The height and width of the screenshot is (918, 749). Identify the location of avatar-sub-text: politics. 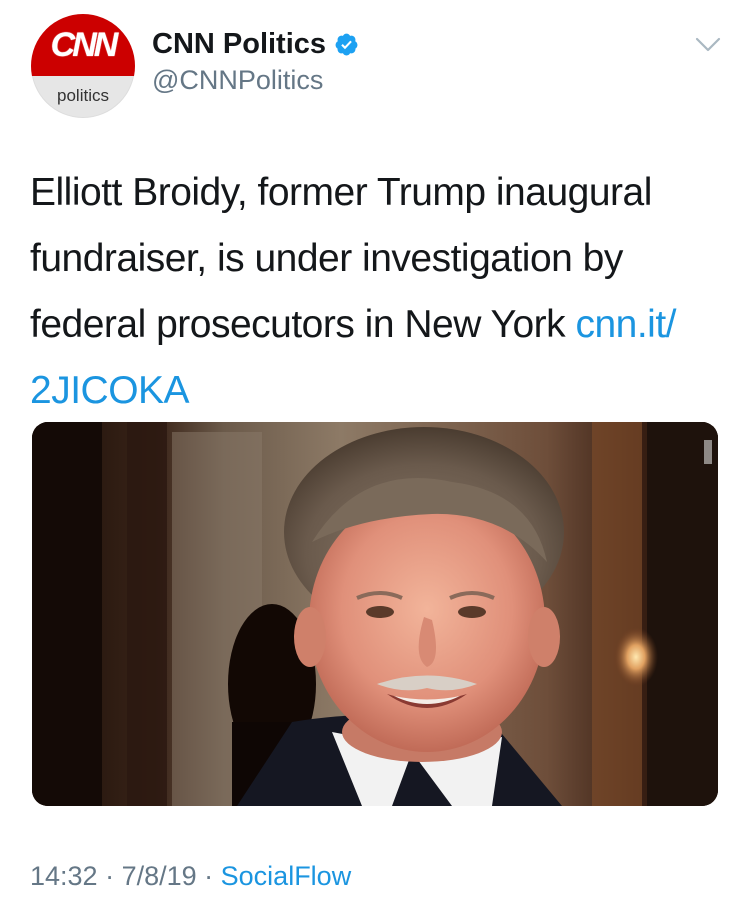
(83, 95).